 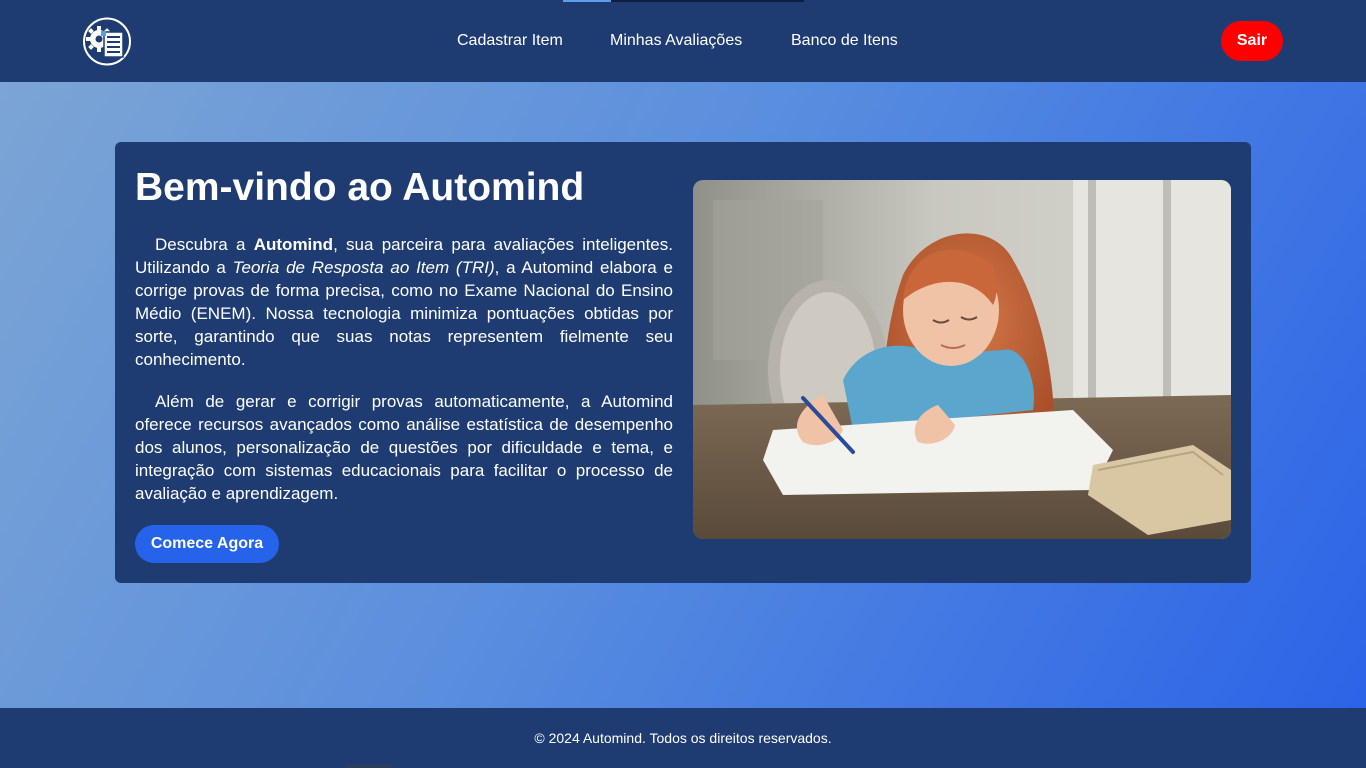 What do you see at coordinates (207, 544) in the screenshot?
I see `get-started-button: Comece Agora` at bounding box center [207, 544].